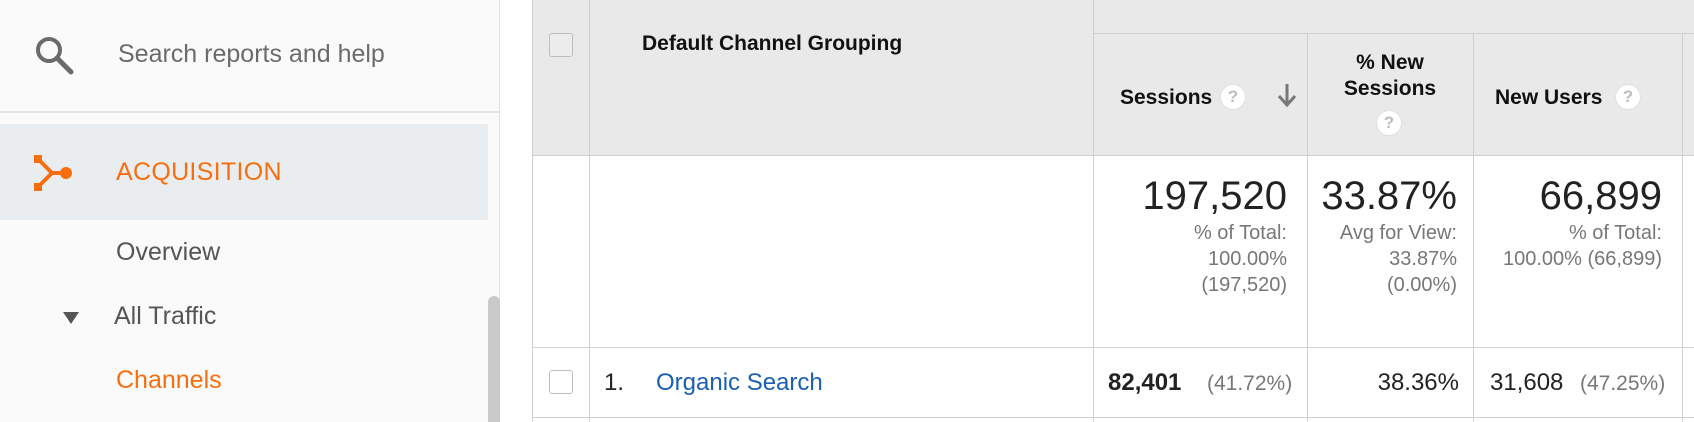 This screenshot has width=1694, height=422. I want to click on column-header-sessions: Sessions, so click(1166, 98).